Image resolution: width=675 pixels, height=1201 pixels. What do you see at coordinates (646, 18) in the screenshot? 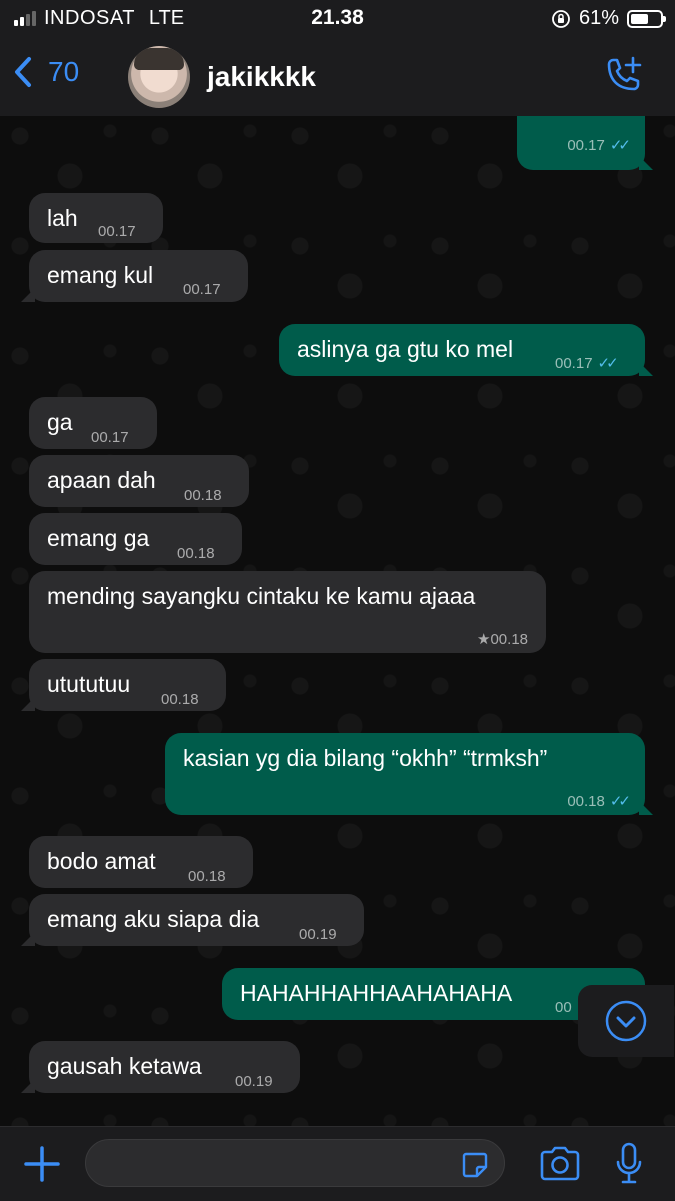
I see `battery-icon` at bounding box center [646, 18].